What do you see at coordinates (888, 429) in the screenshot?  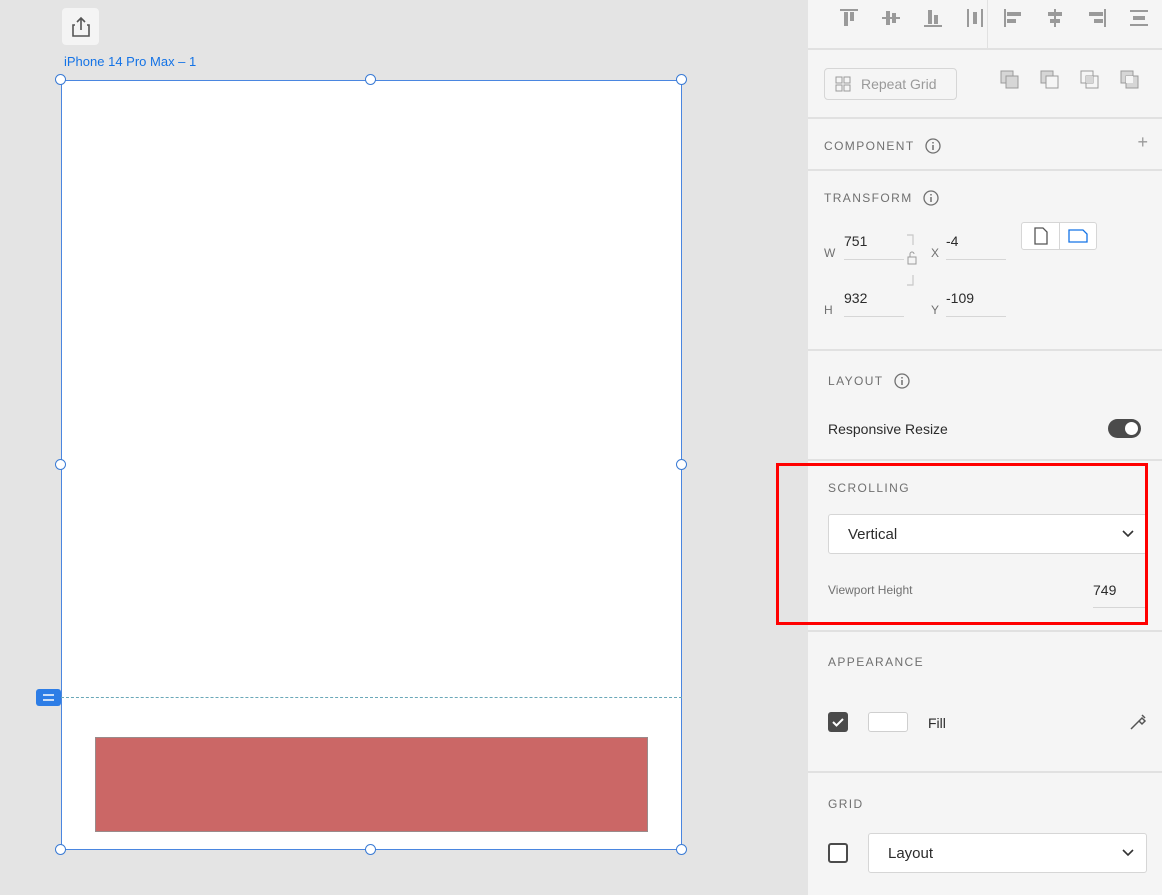 I see `responsive-resize-label: Responsive Resize` at bounding box center [888, 429].